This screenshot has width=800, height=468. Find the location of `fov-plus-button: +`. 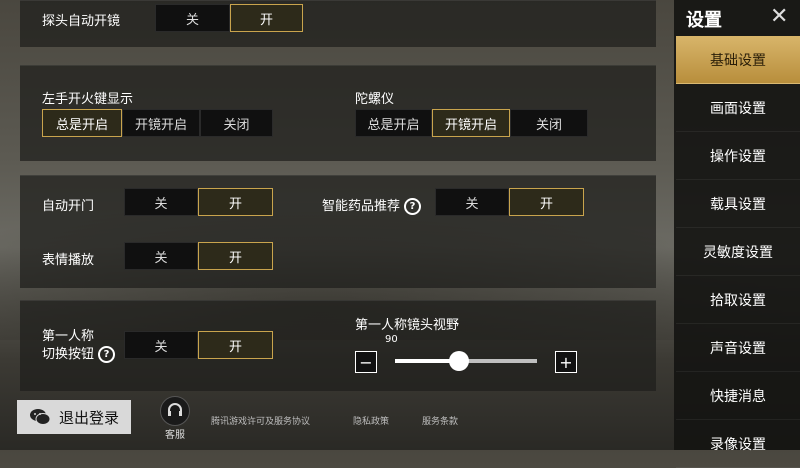

fov-plus-button: + is located at coordinates (566, 362).